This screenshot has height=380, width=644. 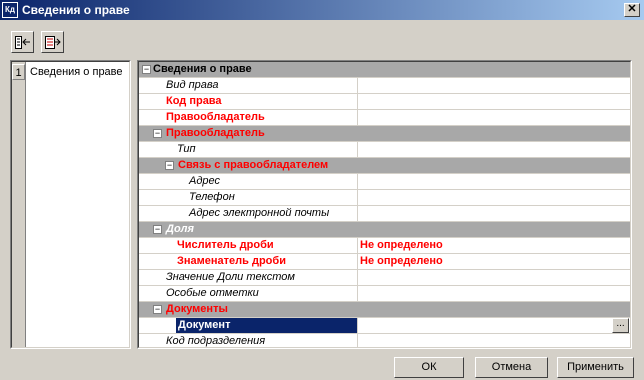 I want to click on cancel-button: Отмена, so click(x=511, y=367).